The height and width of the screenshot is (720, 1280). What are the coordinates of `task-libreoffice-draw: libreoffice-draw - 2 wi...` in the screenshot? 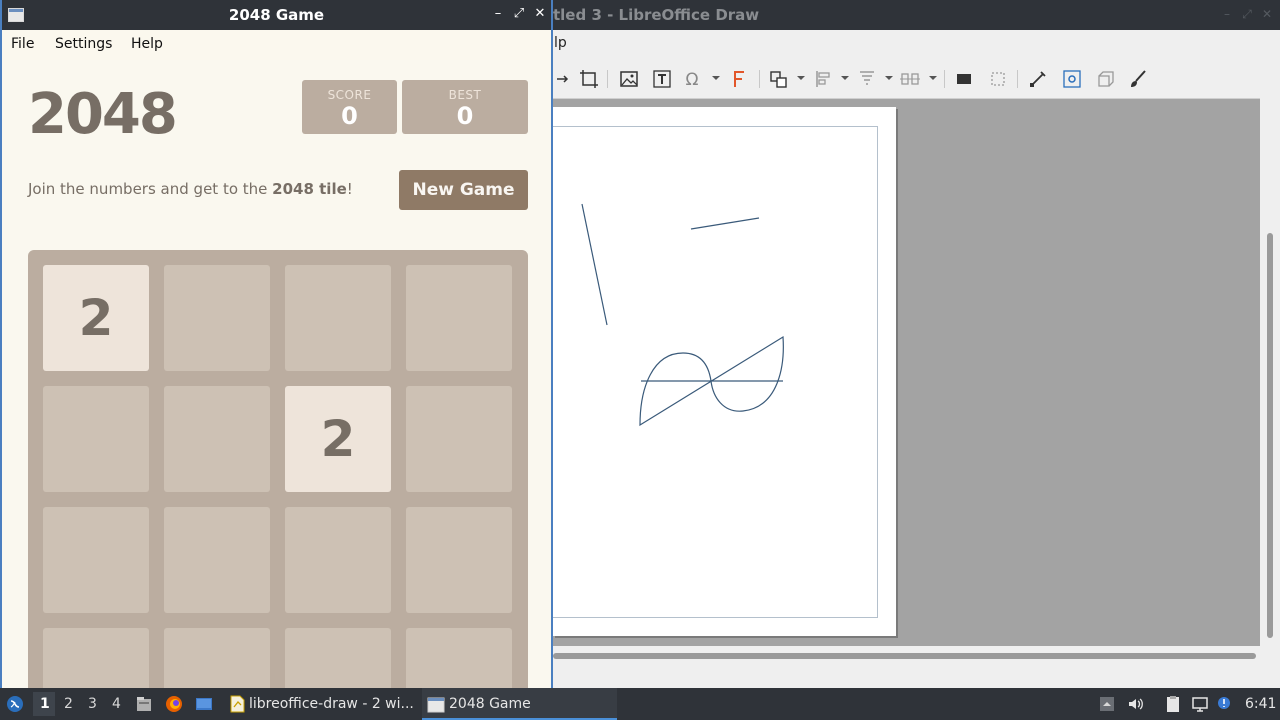 It's located at (319, 704).